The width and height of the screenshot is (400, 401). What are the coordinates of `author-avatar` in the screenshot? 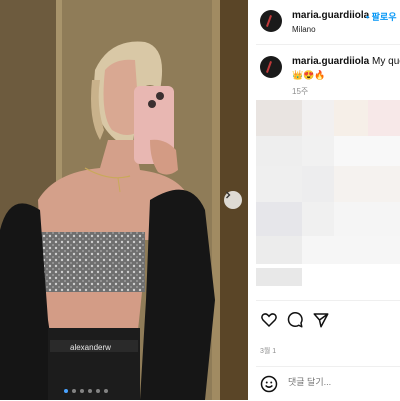 It's located at (271, 21).